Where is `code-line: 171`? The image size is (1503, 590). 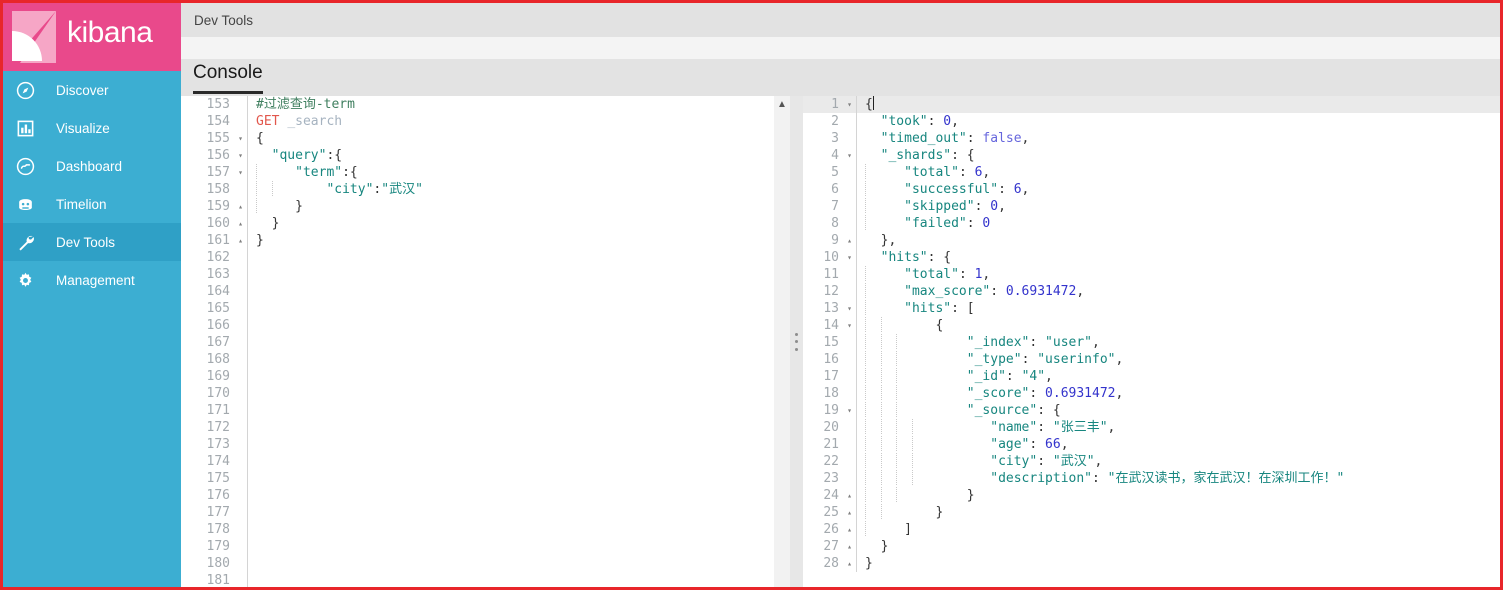 code-line: 171 is located at coordinates (490, 410).